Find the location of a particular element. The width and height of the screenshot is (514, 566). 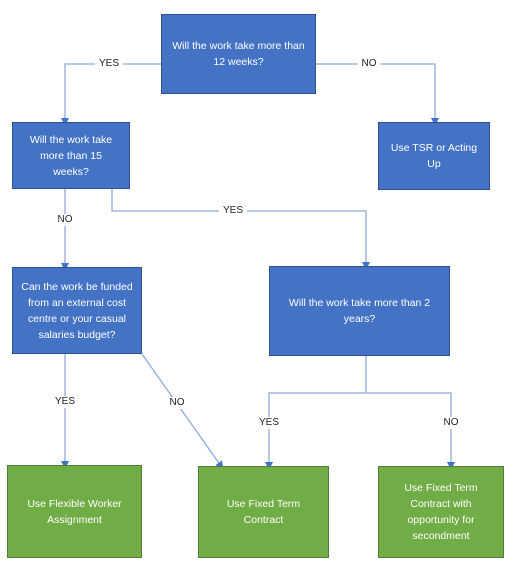

outcome-flexible-worker: Use Flexible Worker Assignment is located at coordinates (74, 511).